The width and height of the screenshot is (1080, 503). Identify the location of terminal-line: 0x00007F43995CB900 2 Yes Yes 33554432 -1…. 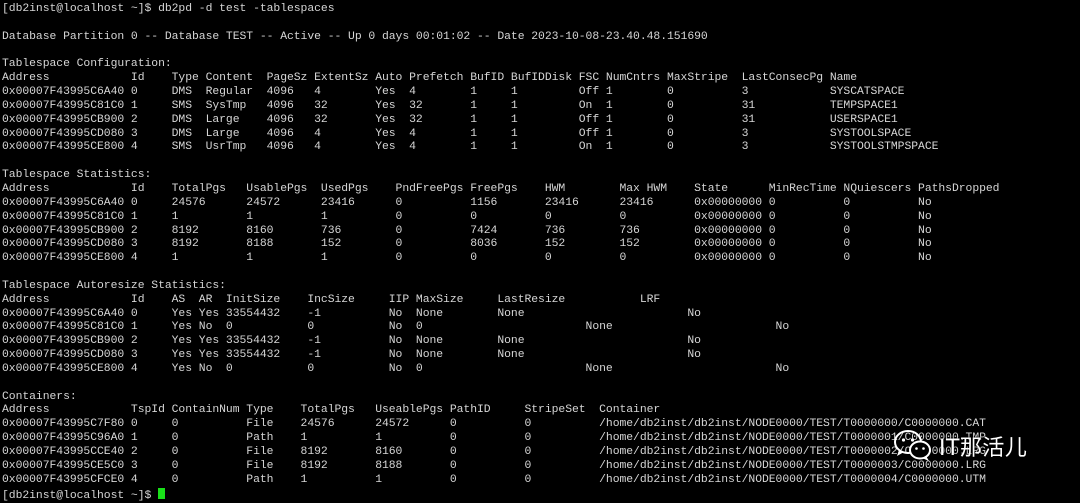
(351, 341).